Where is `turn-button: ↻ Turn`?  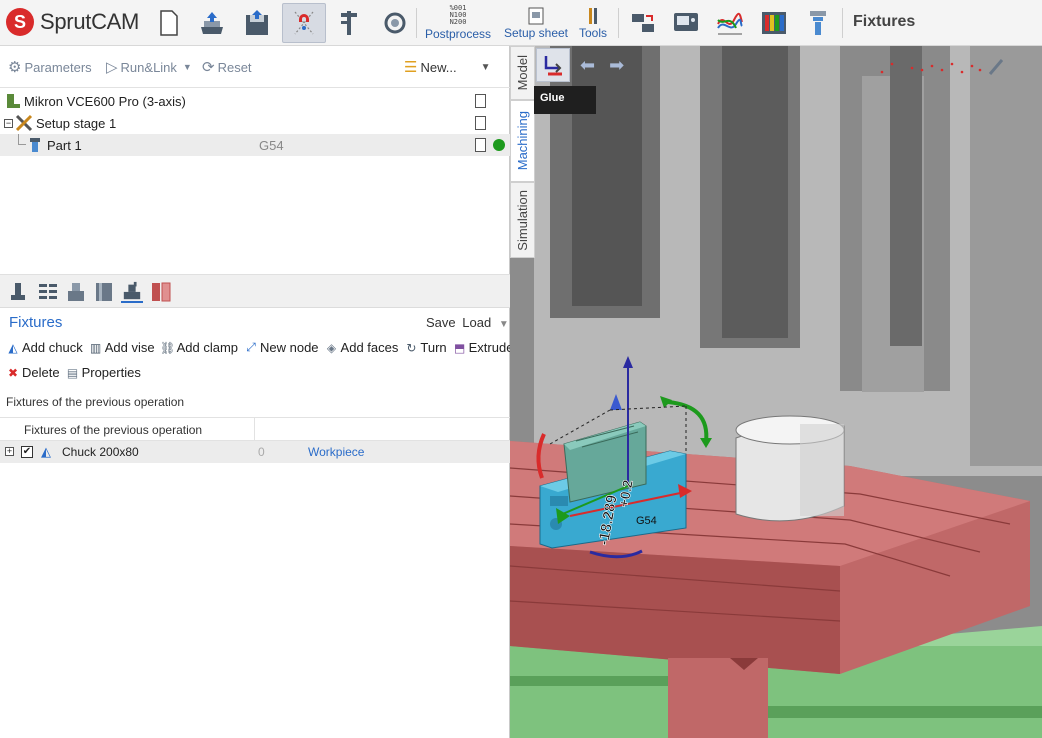
turn-button: ↻ Turn is located at coordinates (425, 347).